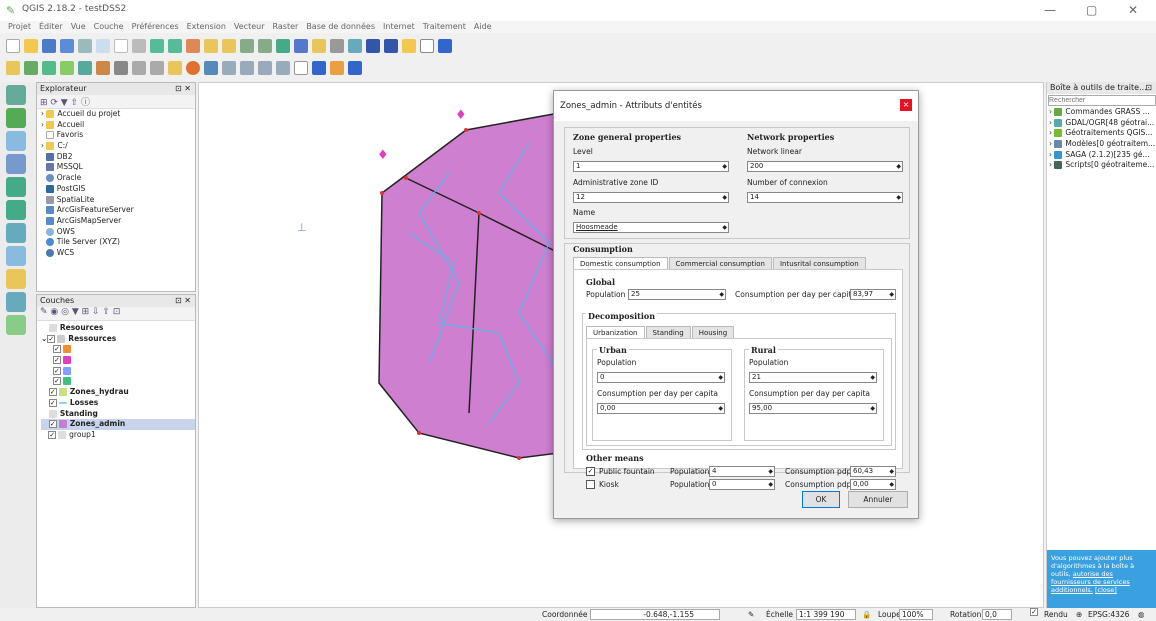 This screenshot has height=621, width=1156. I want to click on add-postgis-icon, so click(16, 256).